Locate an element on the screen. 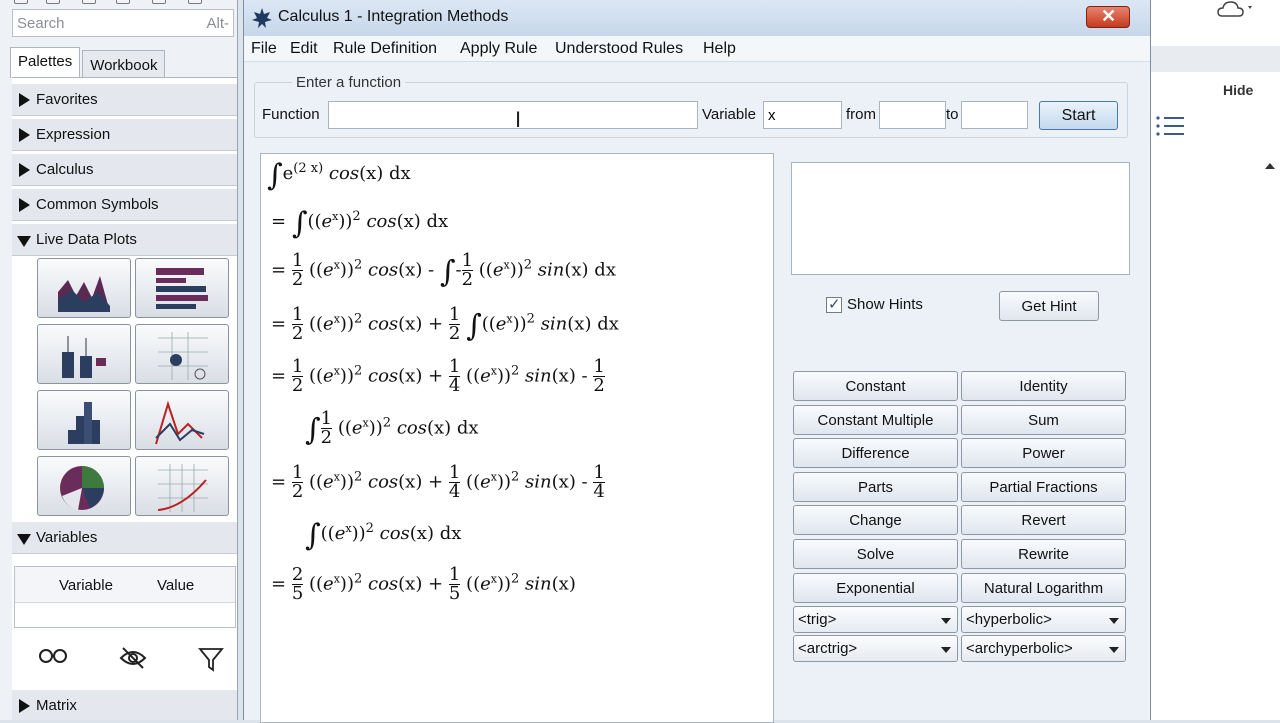 Image resolution: width=1280 pixels, height=723 pixels. section-calculus: Calculus is located at coordinates (124, 170).